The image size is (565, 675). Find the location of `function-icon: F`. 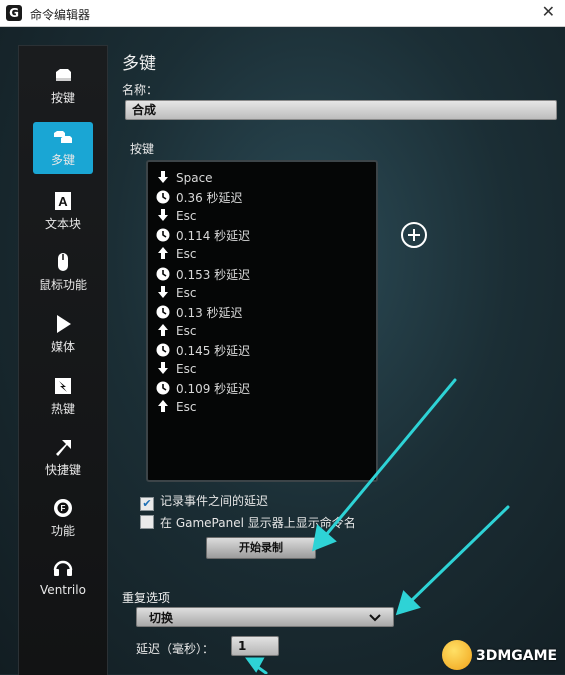

function-icon: F is located at coordinates (63, 508).